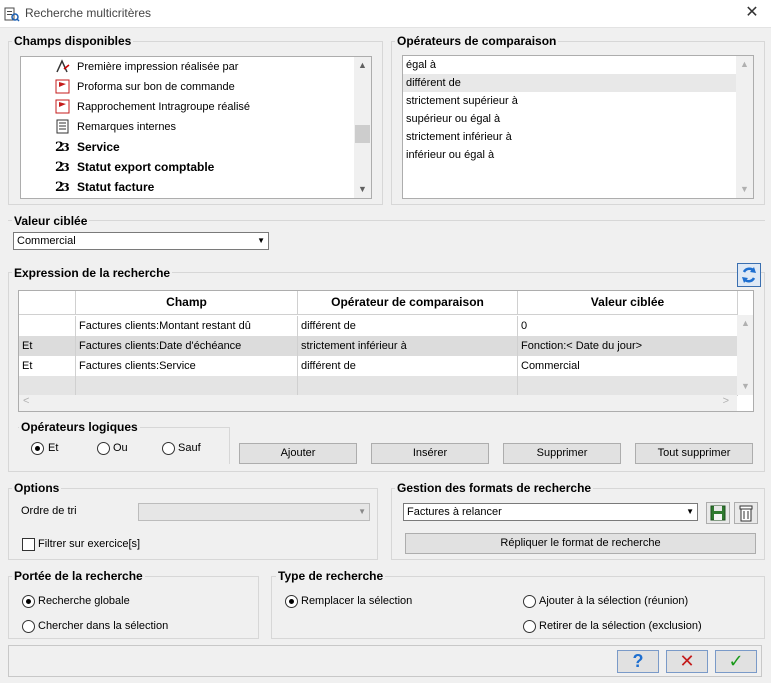 The height and width of the screenshot is (683, 771). I want to click on list-item: Proforma sur bon de commande, so click(188, 87).